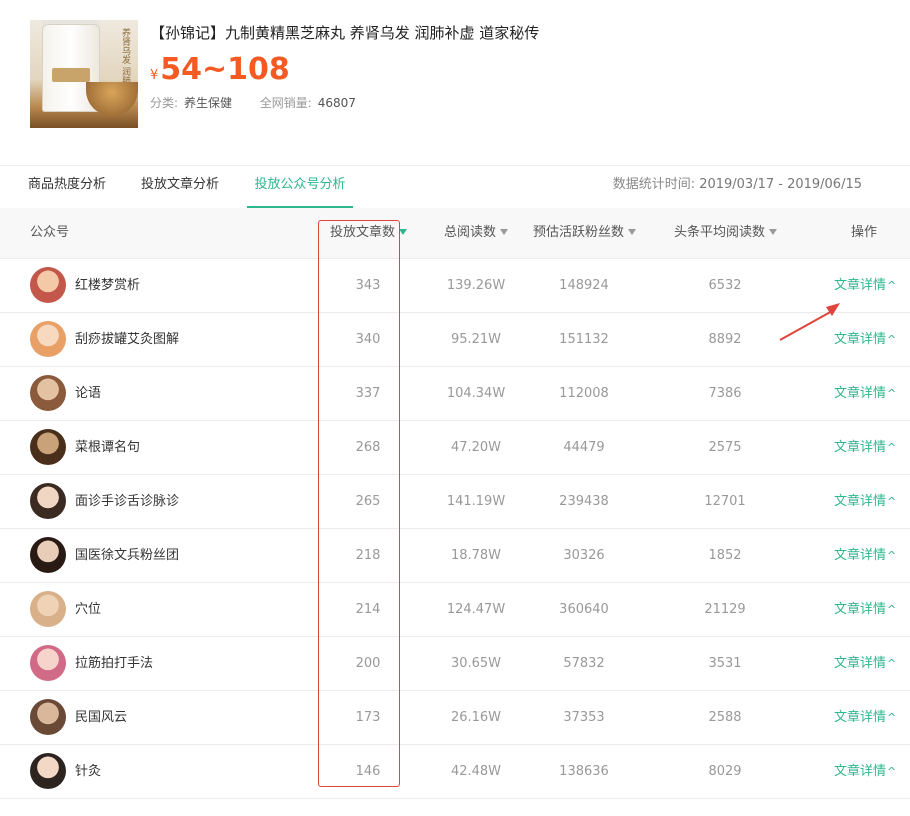 Image resolution: width=910 pixels, height=816 pixels. I want to click on avg-reads: 6532, so click(725, 285).